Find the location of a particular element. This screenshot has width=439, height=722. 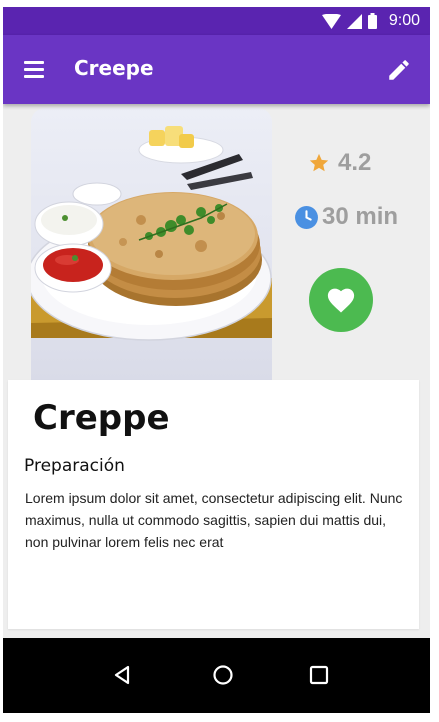

recents-button is located at coordinates (319, 675).